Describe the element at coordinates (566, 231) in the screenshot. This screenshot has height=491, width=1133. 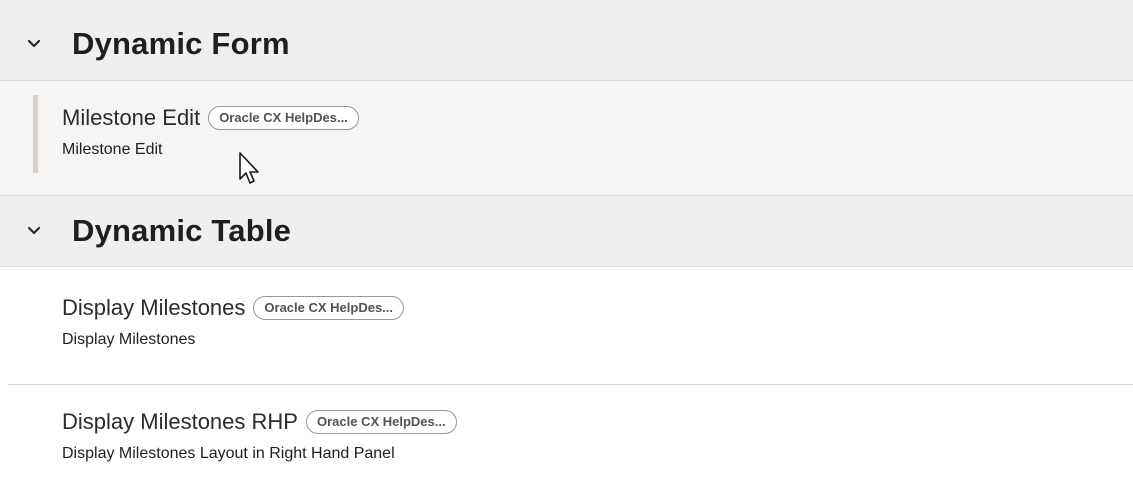
I see `section-header-dynamic-table: Dynamic Table` at that location.